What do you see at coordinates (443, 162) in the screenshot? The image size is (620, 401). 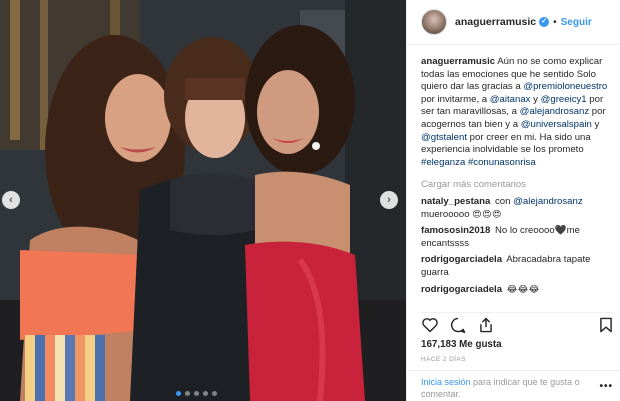 I see `hashtag-link: #eleganza` at bounding box center [443, 162].